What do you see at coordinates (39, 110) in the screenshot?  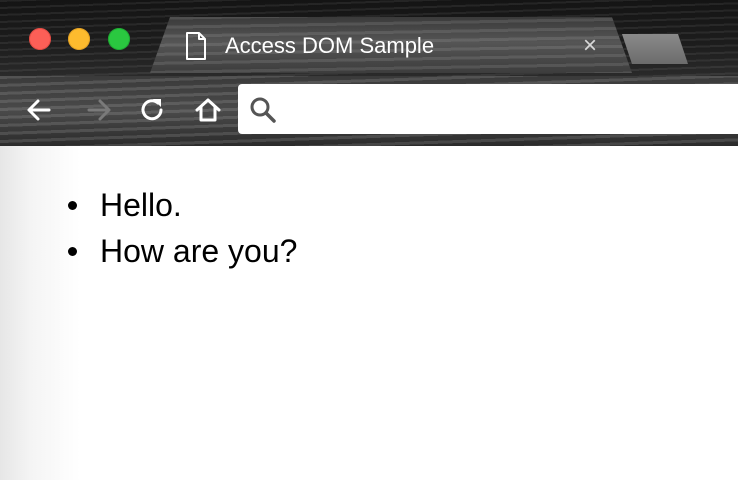 I see `arrow-left-icon` at bounding box center [39, 110].